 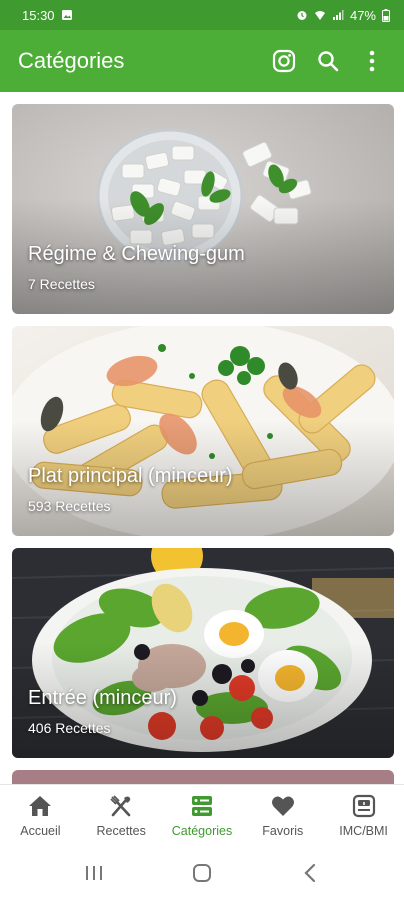 I want to click on category-title: Entrée (minceur), so click(x=102, y=698).